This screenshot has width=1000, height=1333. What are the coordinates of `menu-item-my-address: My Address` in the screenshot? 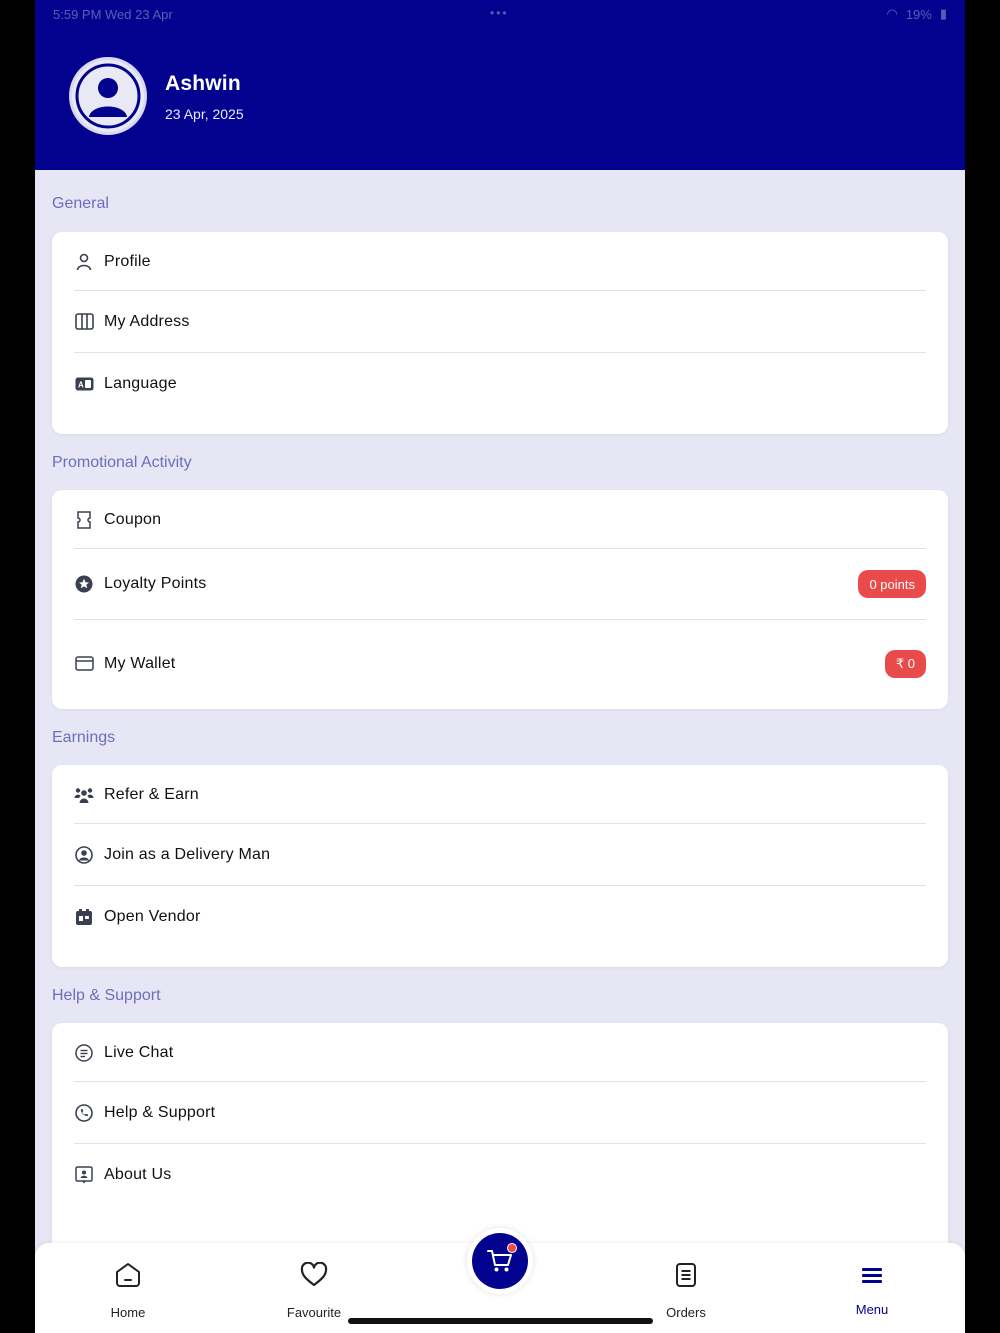 It's located at (500, 322).